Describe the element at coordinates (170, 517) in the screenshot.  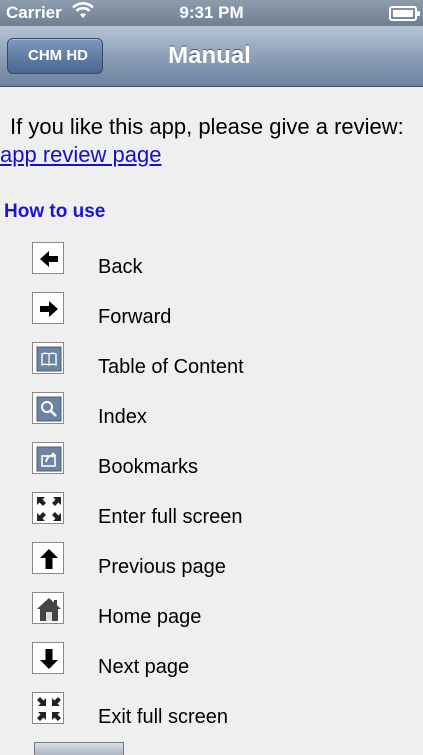
I see `item-label: Enter full screen` at that location.